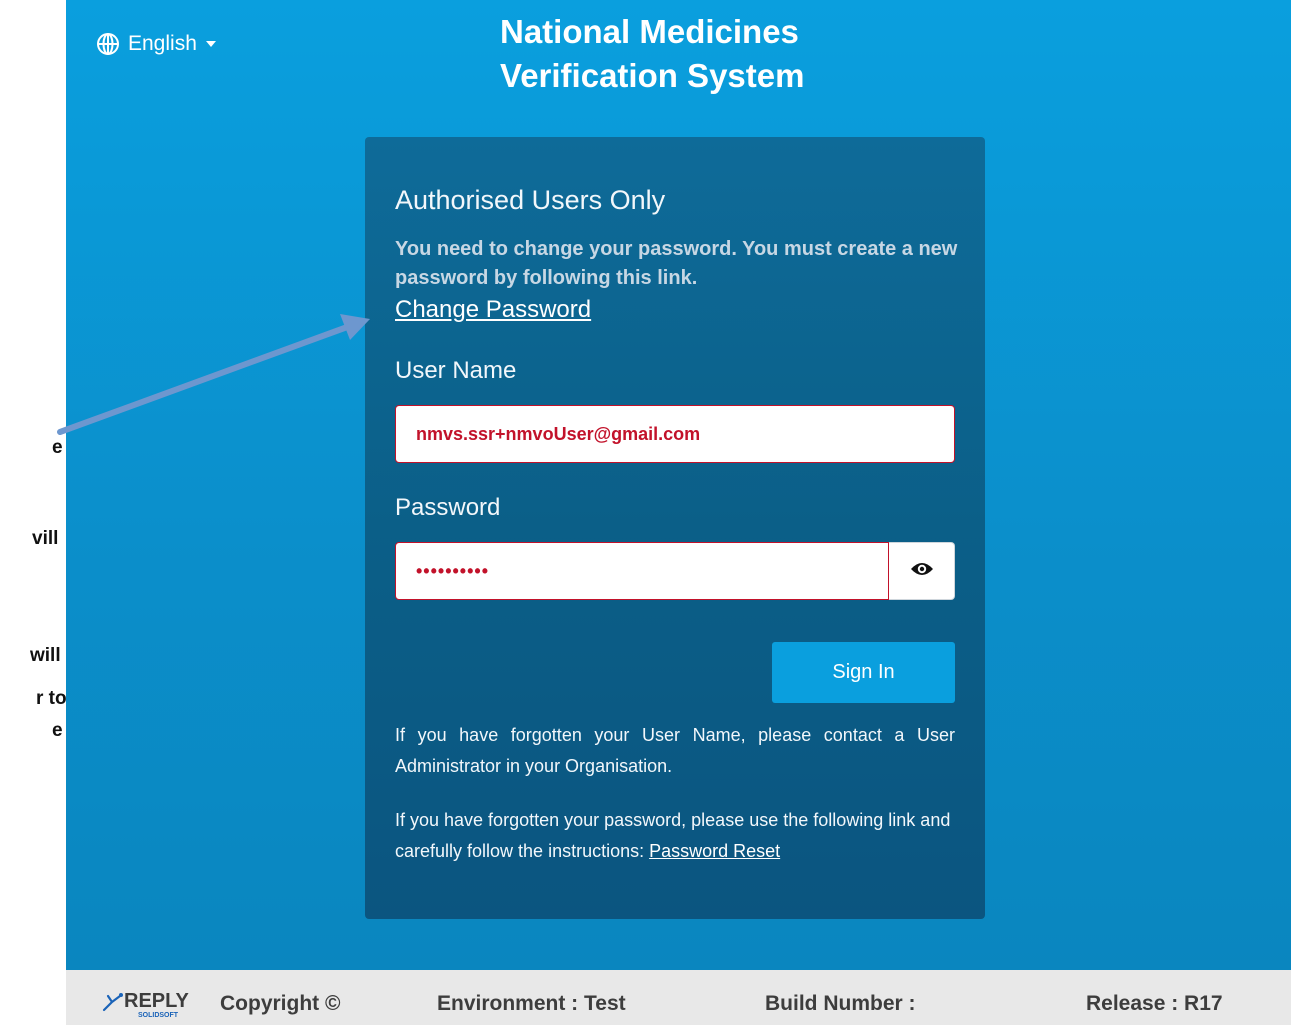 Image resolution: width=1291 pixels, height=1025 pixels. I want to click on password-reset-link: Password Reset, so click(714, 851).